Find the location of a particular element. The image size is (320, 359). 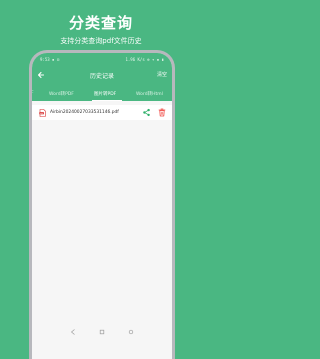

history-tab-bar: F Word转PDF 图片转PDF Word转Html is located at coordinates (102, 94).